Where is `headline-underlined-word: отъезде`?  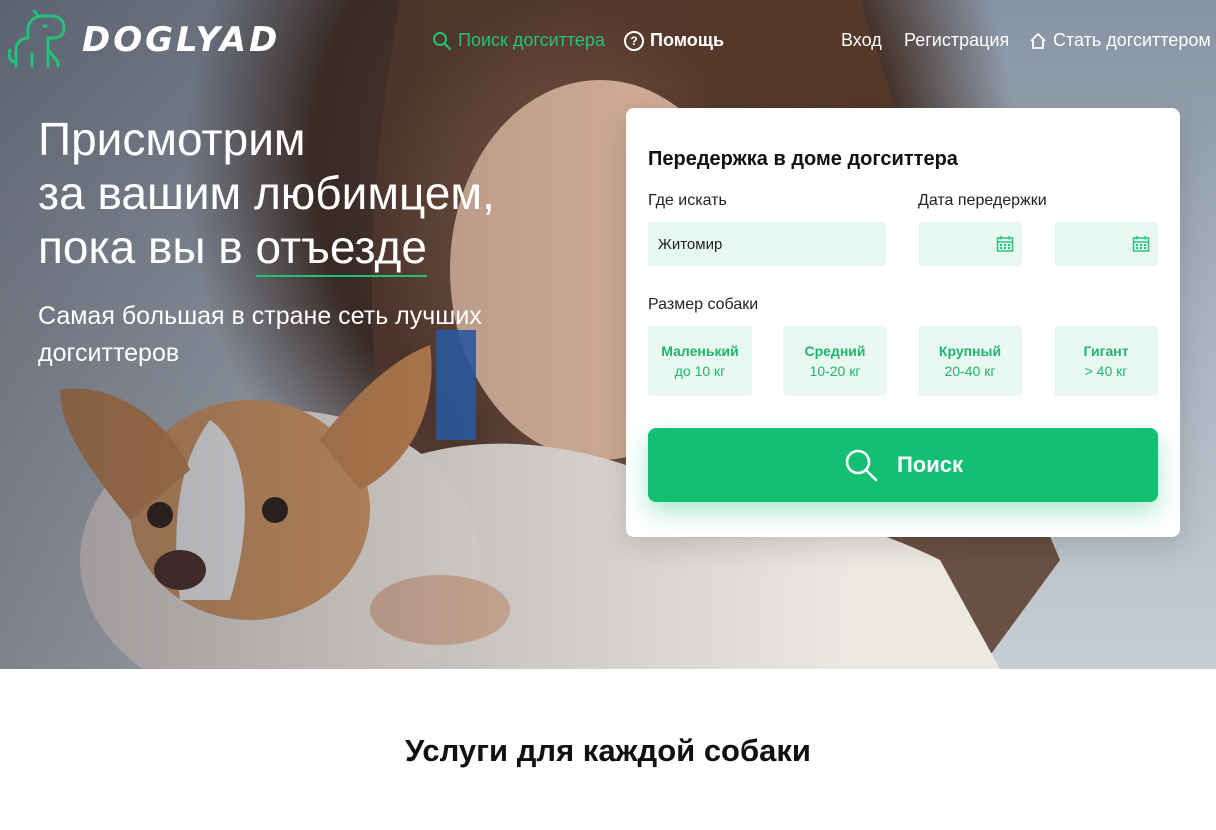 headline-underlined-word: отъезде is located at coordinates (341, 249).